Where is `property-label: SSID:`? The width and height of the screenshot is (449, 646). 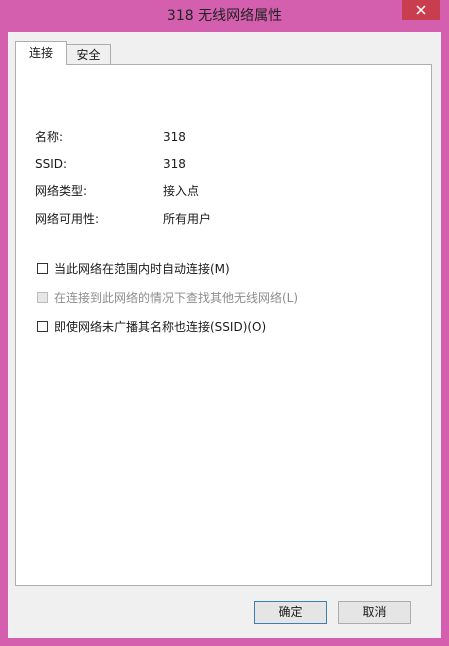 property-label: SSID: is located at coordinates (51, 164).